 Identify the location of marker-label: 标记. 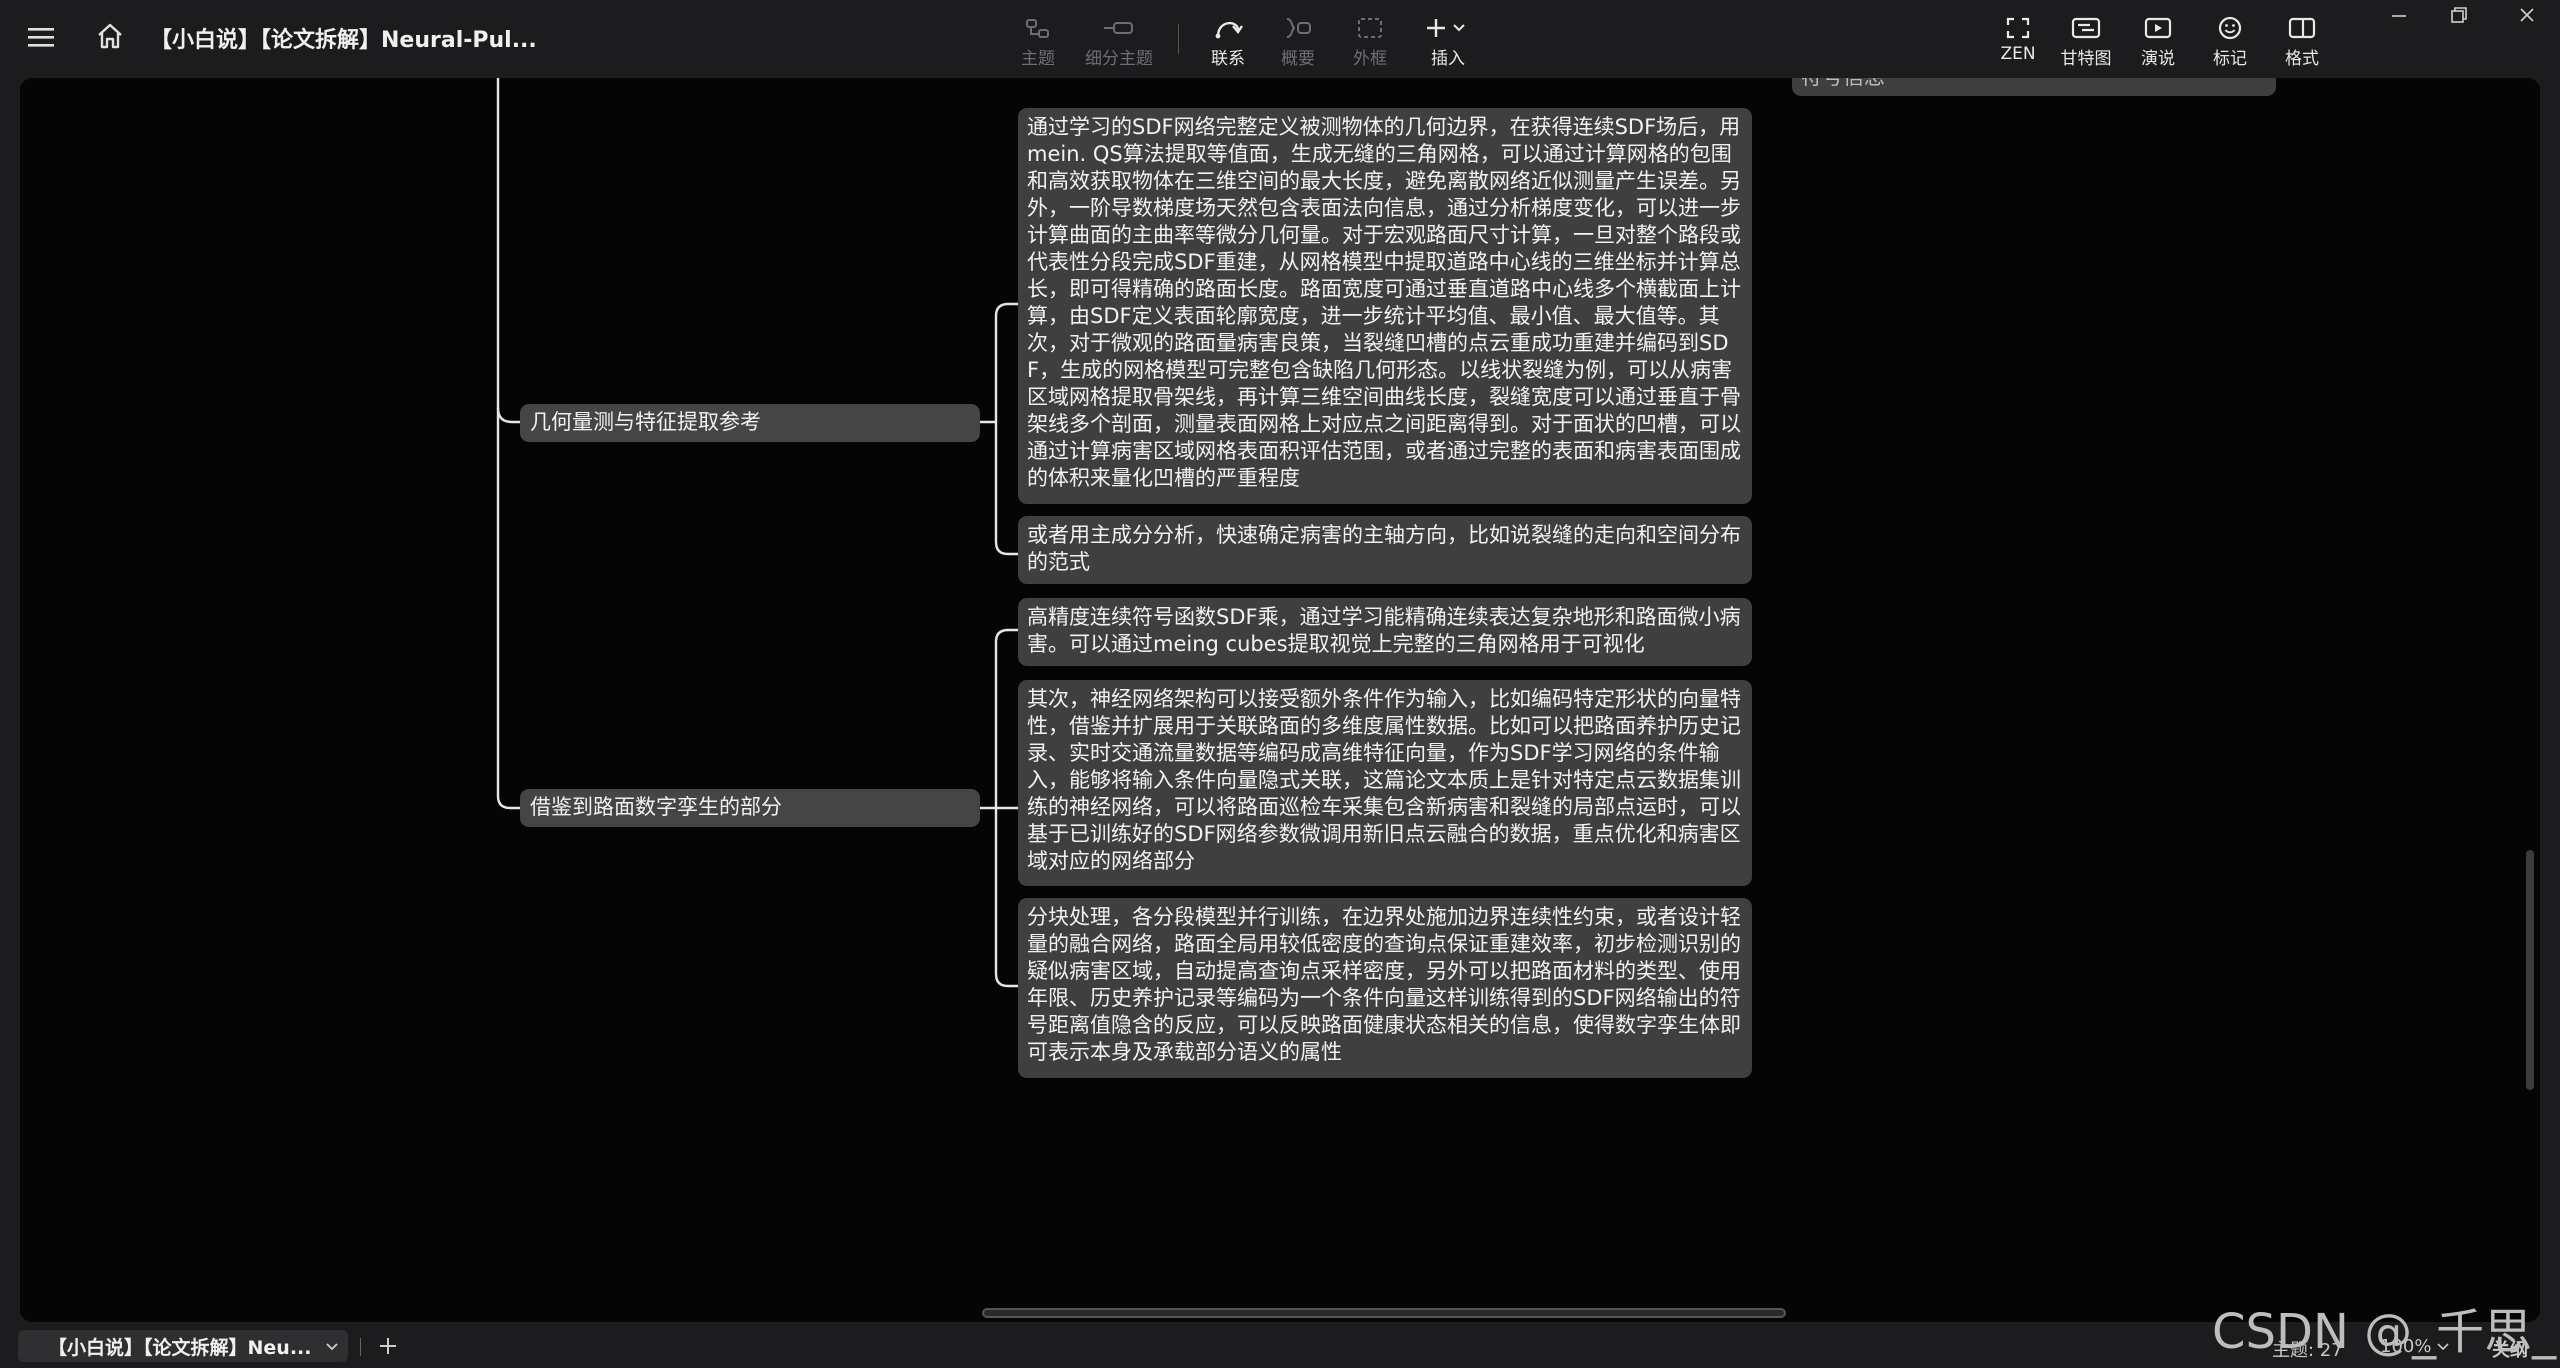
(2230, 59).